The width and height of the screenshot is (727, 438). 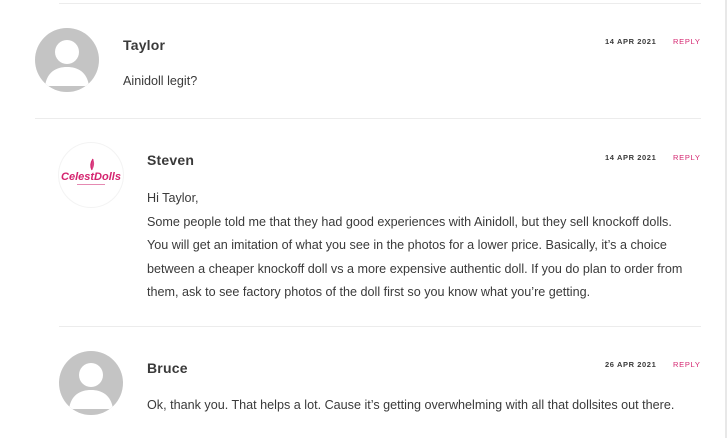 I want to click on logo-text: CelestDolls, so click(x=91, y=177).